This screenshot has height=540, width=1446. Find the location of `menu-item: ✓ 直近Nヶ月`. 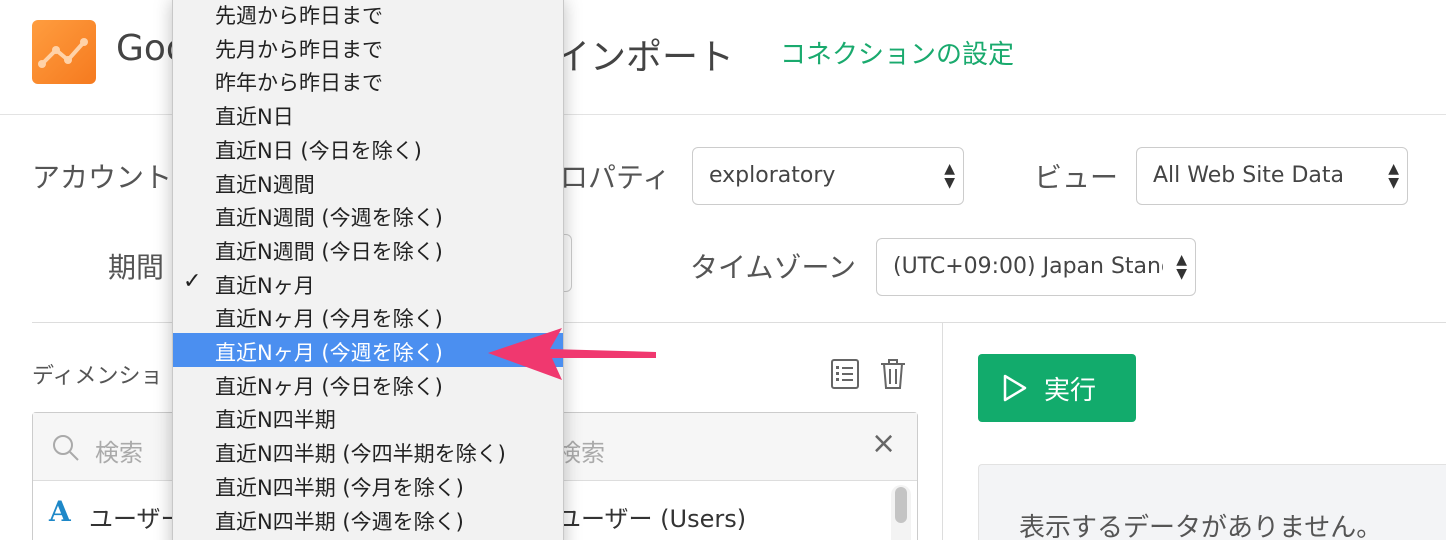

menu-item: ✓ 直近Nヶ月 is located at coordinates (368, 283).